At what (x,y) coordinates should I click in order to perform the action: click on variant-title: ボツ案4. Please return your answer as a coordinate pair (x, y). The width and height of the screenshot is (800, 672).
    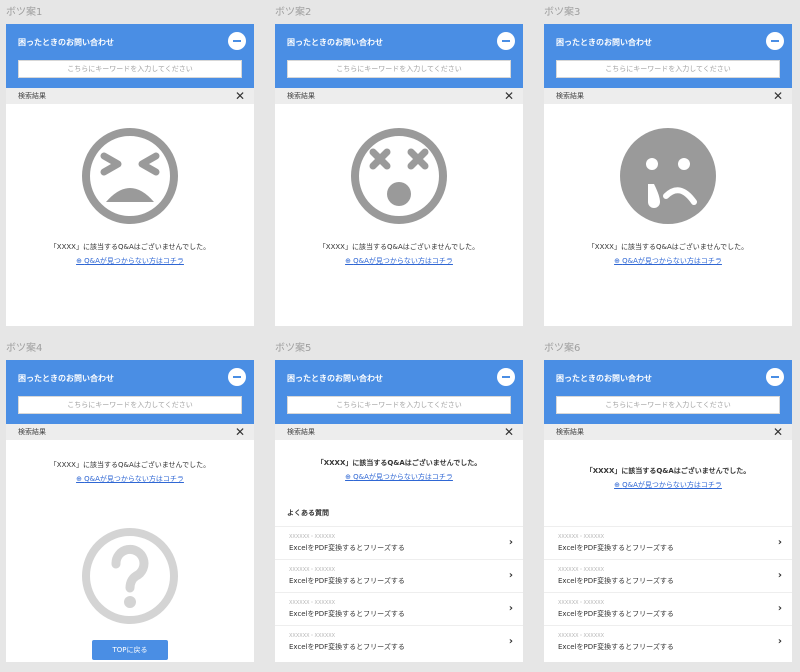
    Looking at the image, I should click on (24, 348).